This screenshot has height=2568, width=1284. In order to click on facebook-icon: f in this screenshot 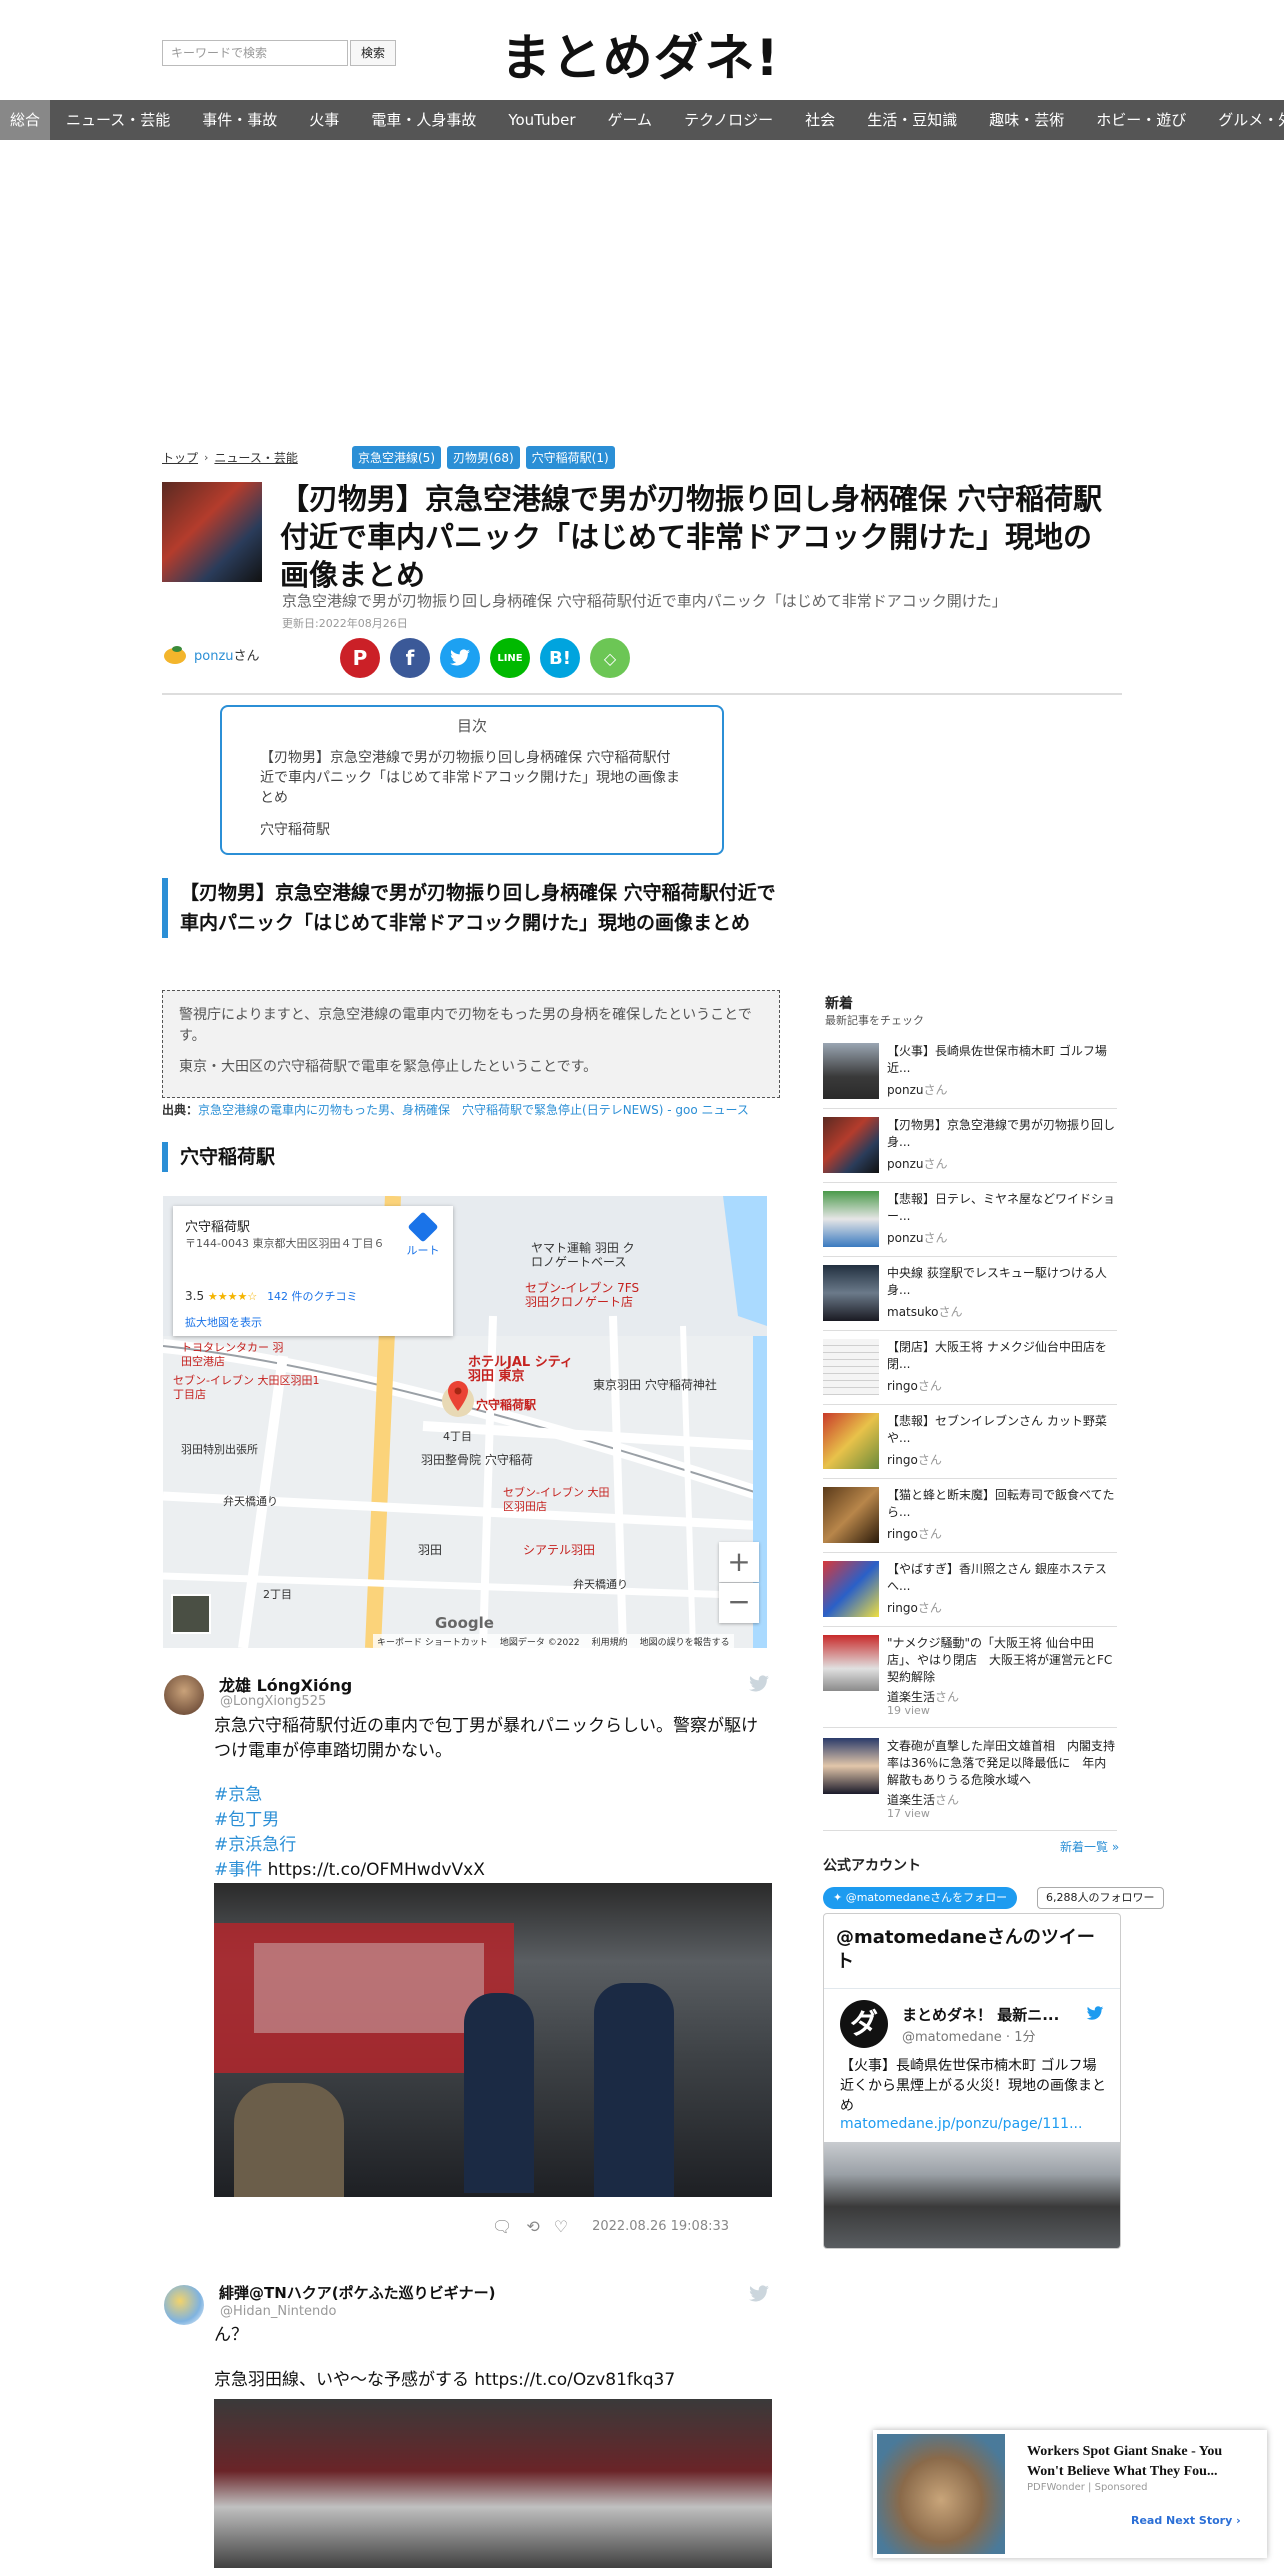, I will do `click(410, 658)`.